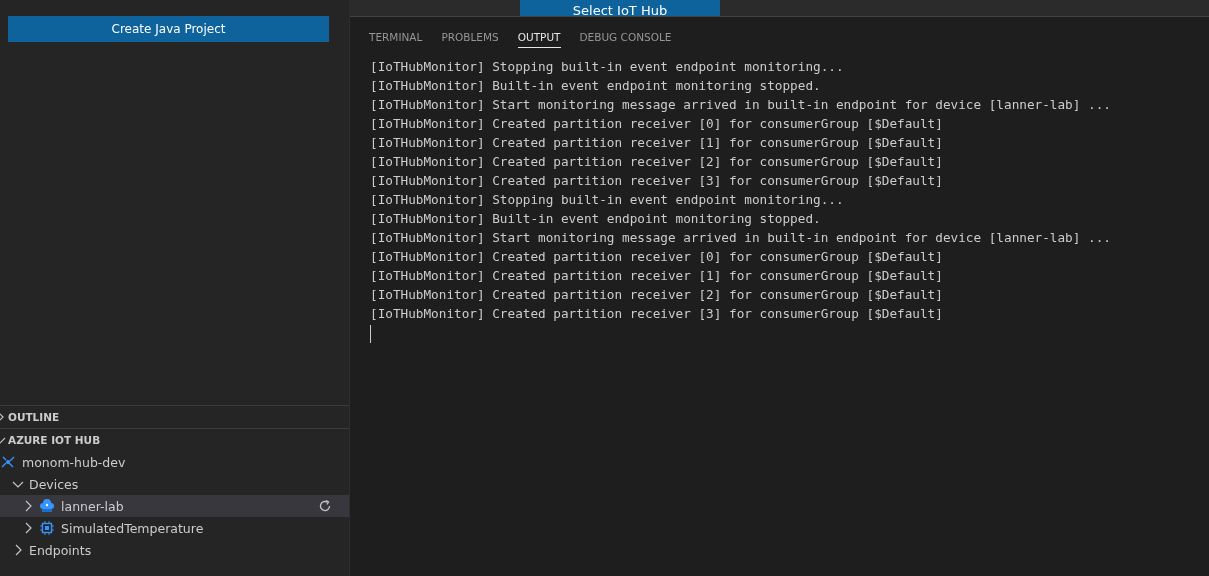 Image resolution: width=1209 pixels, height=576 pixels. Describe the element at coordinates (539, 37) in the screenshot. I see `panel-tab: OUTPUT` at that location.